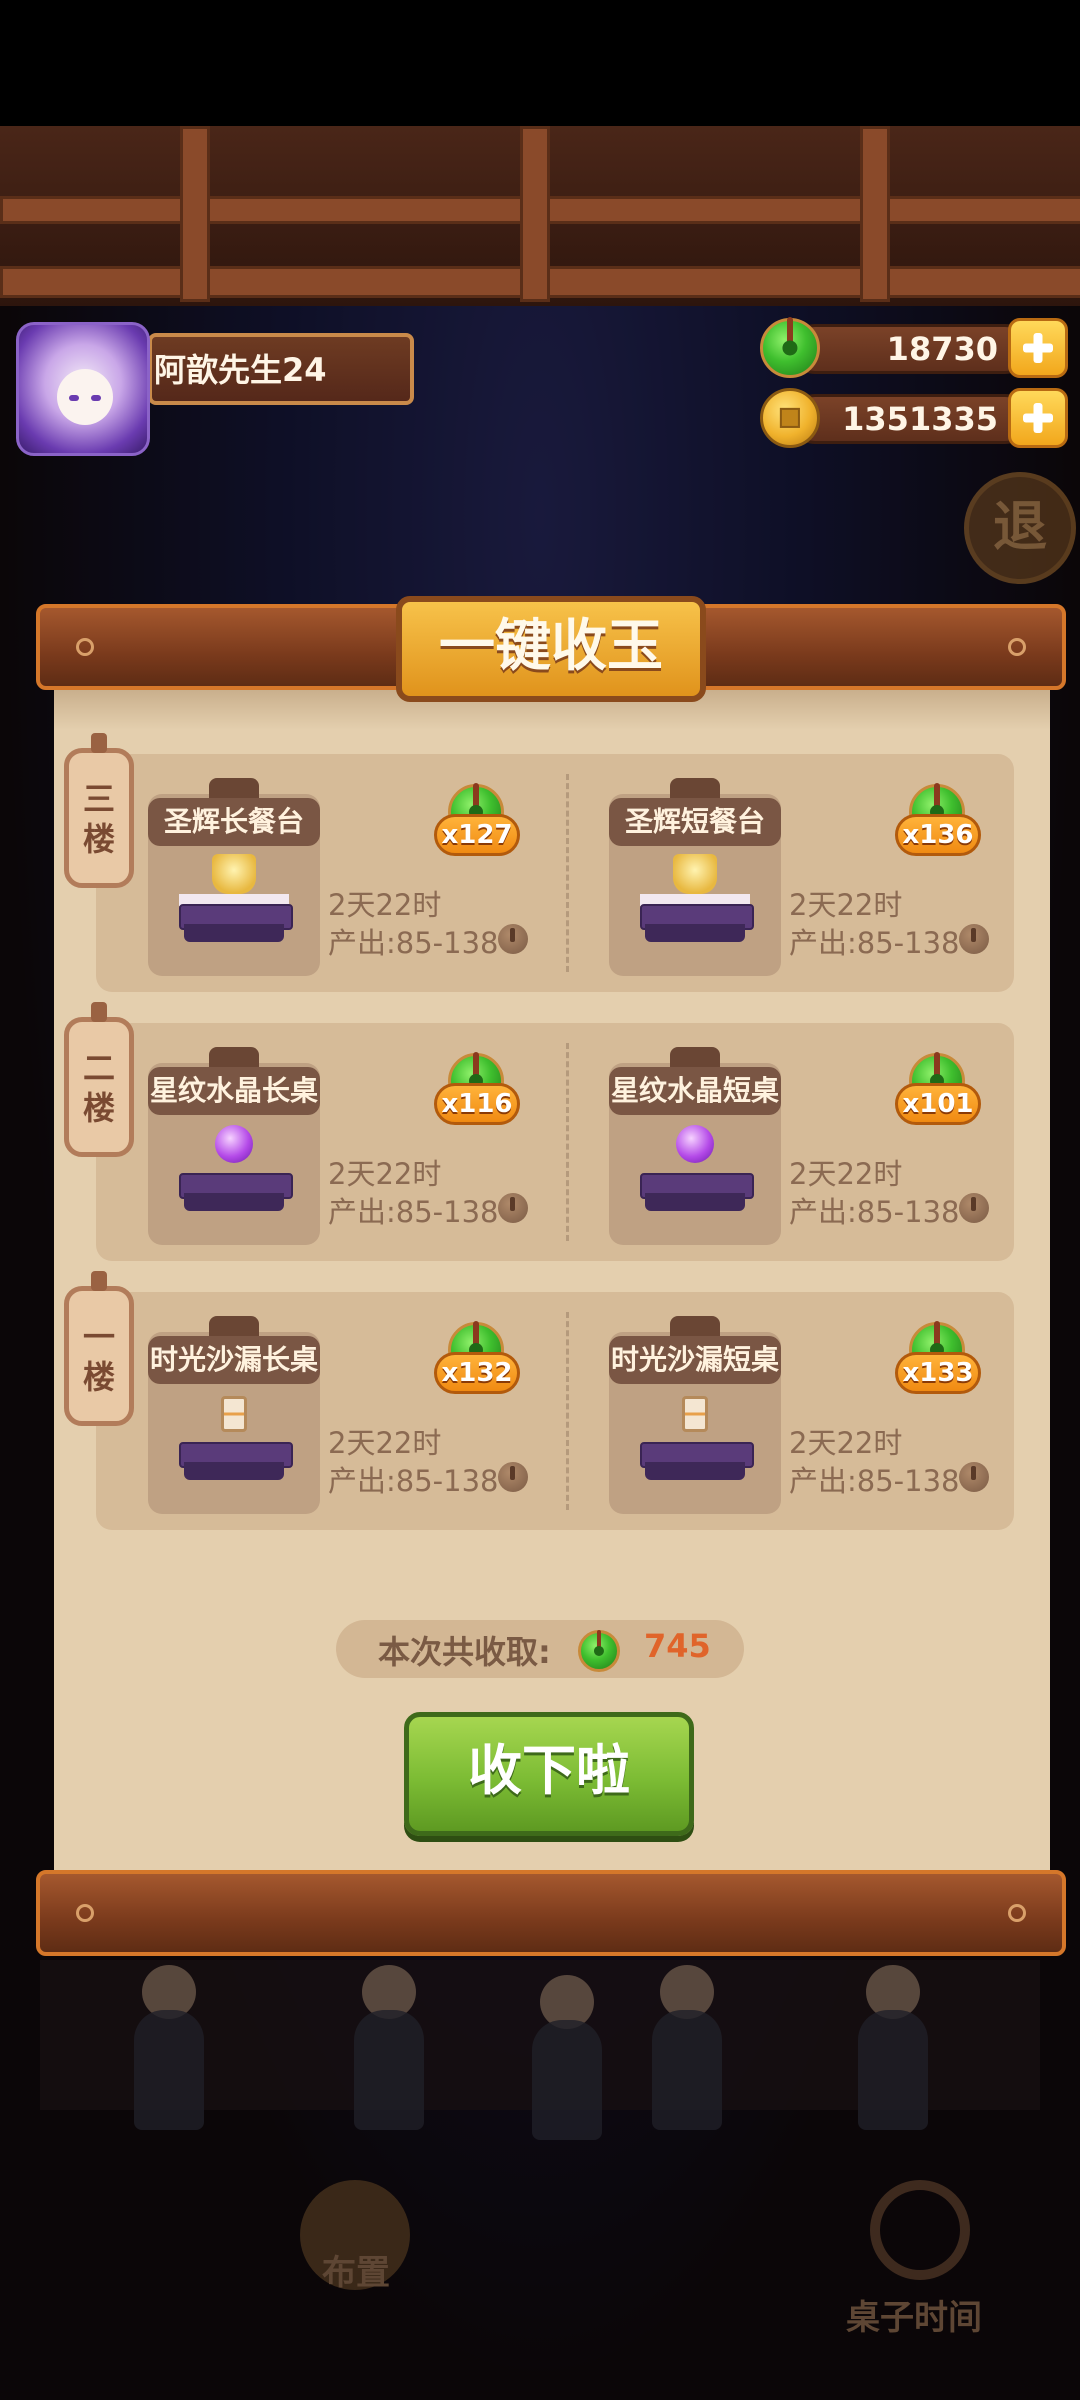  Describe the element at coordinates (790, 418) in the screenshot. I see `gold-coin-icon` at that location.